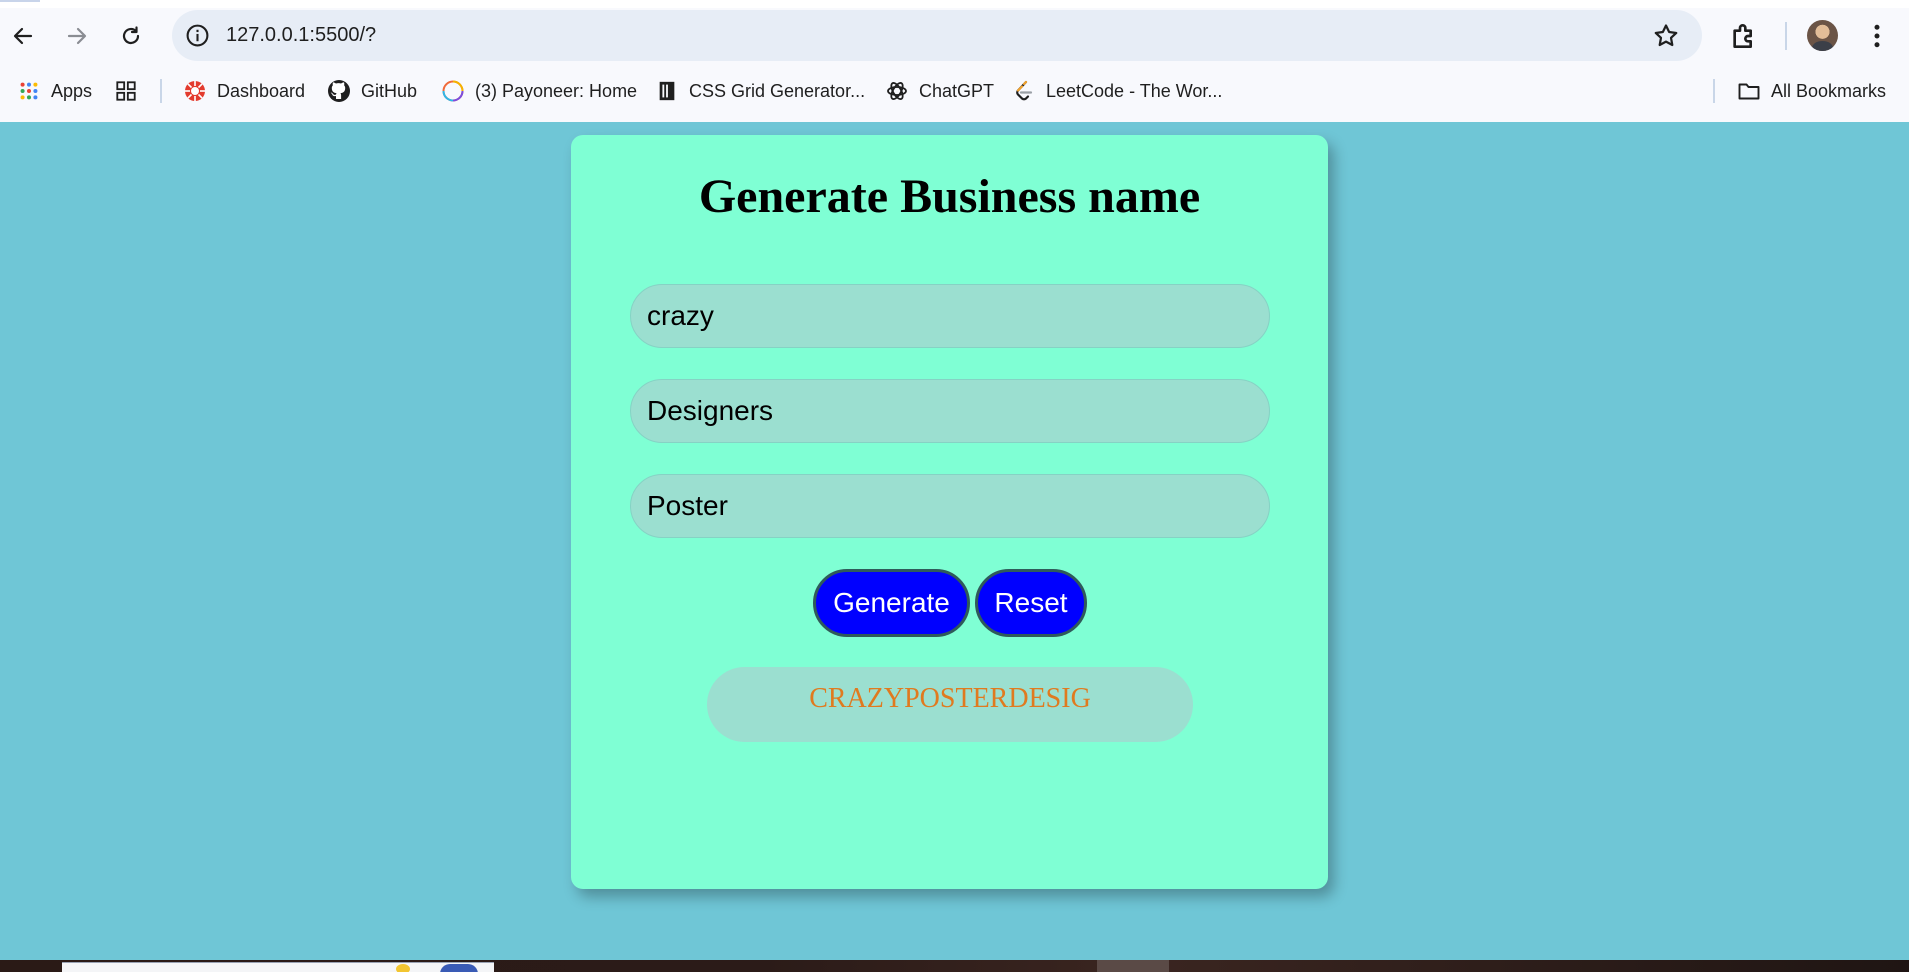  I want to click on bookmark-tab-groups, so click(131, 91).